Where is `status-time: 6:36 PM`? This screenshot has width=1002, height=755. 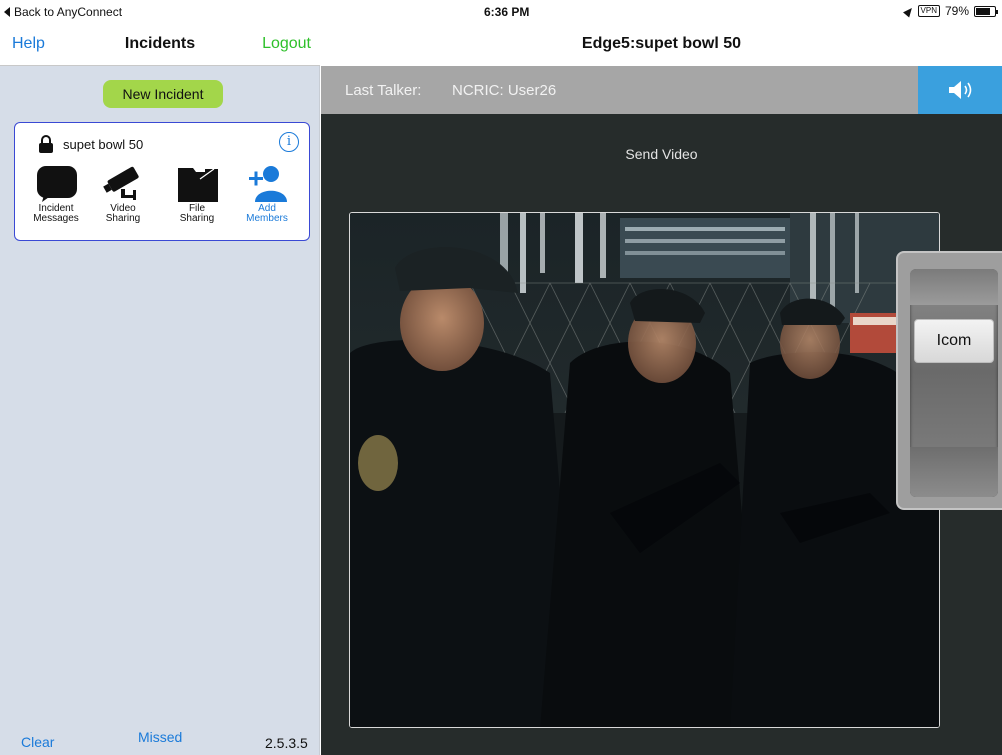 status-time: 6:36 PM is located at coordinates (507, 12).